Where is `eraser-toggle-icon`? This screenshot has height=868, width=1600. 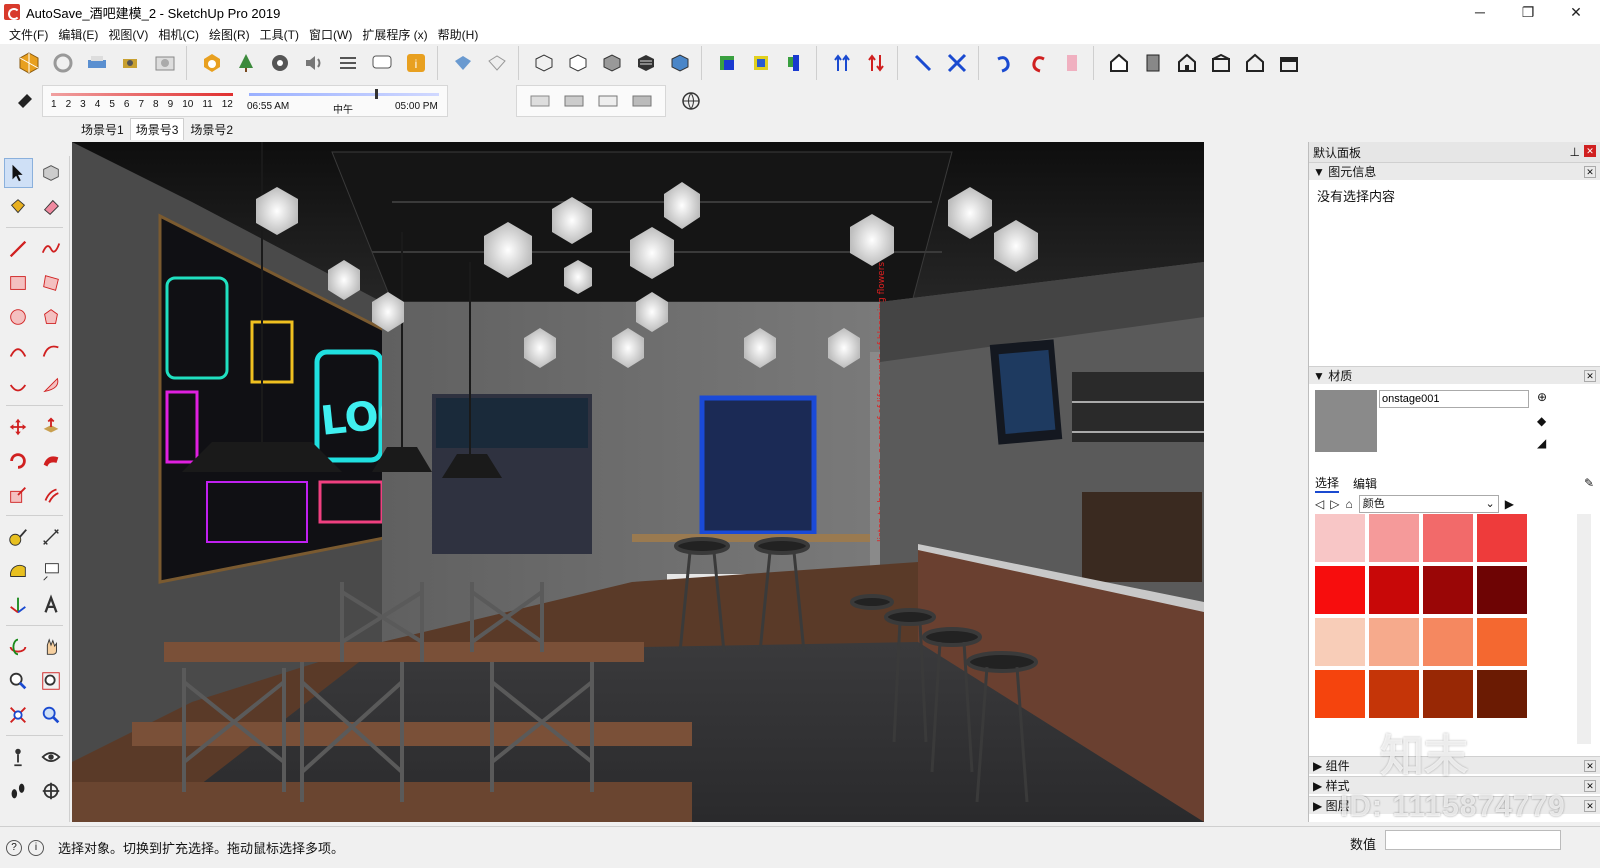 eraser-toggle-icon is located at coordinates (25, 101).